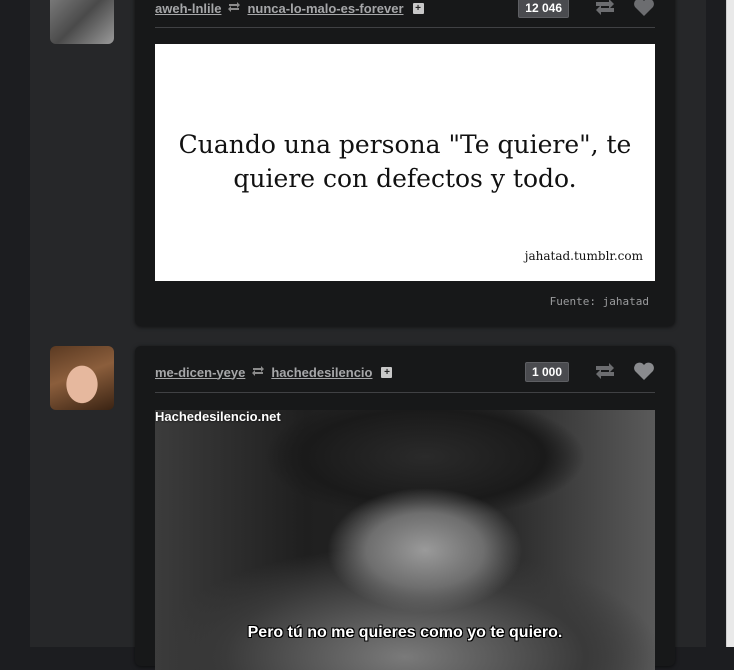 The width and height of the screenshot is (734, 670). I want to click on post-header: me-dicen-yeye hachedesilencio + 1 000, so click(405, 372).